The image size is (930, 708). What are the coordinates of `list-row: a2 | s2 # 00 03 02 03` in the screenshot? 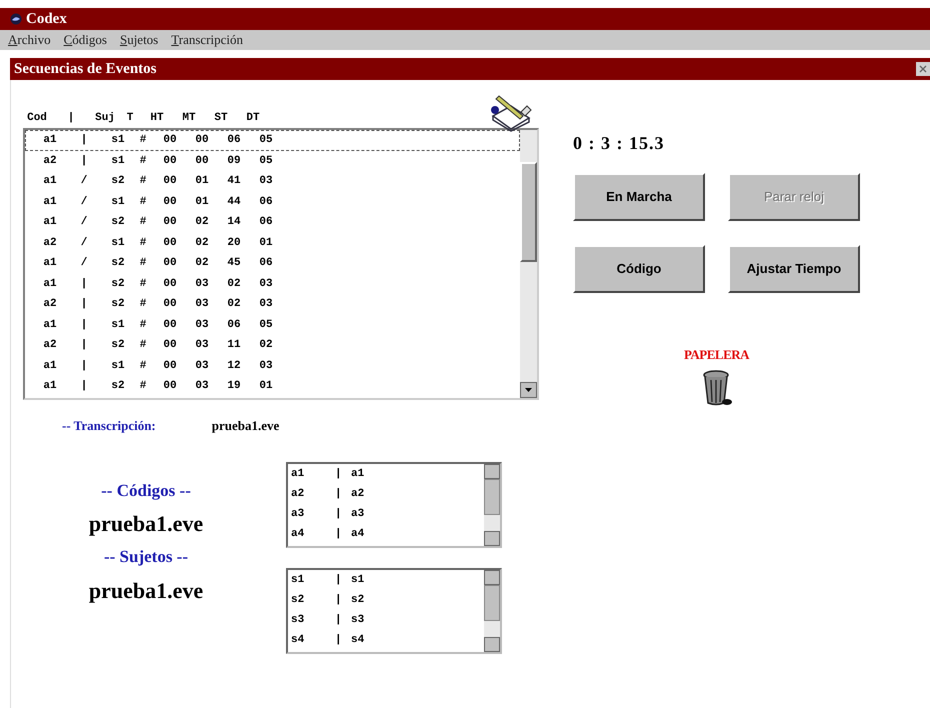 It's located at (272, 304).